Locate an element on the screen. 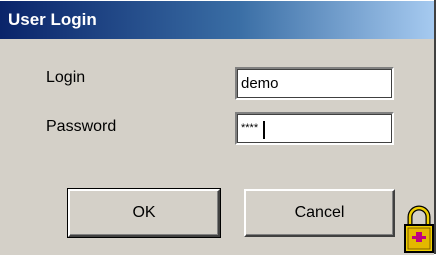 The image size is (445, 255). login-label: Login is located at coordinates (66, 77).